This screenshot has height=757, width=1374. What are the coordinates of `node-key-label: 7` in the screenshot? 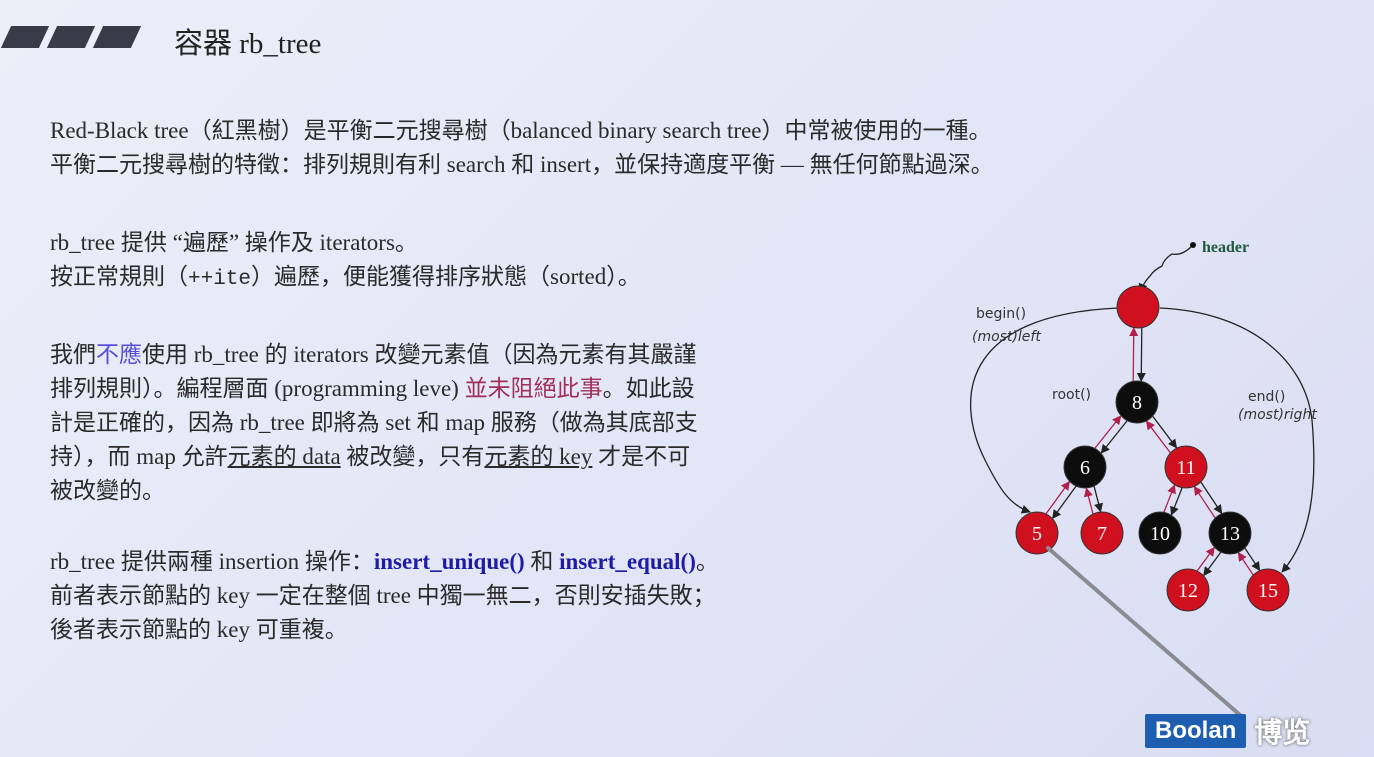 It's located at (1102, 534).